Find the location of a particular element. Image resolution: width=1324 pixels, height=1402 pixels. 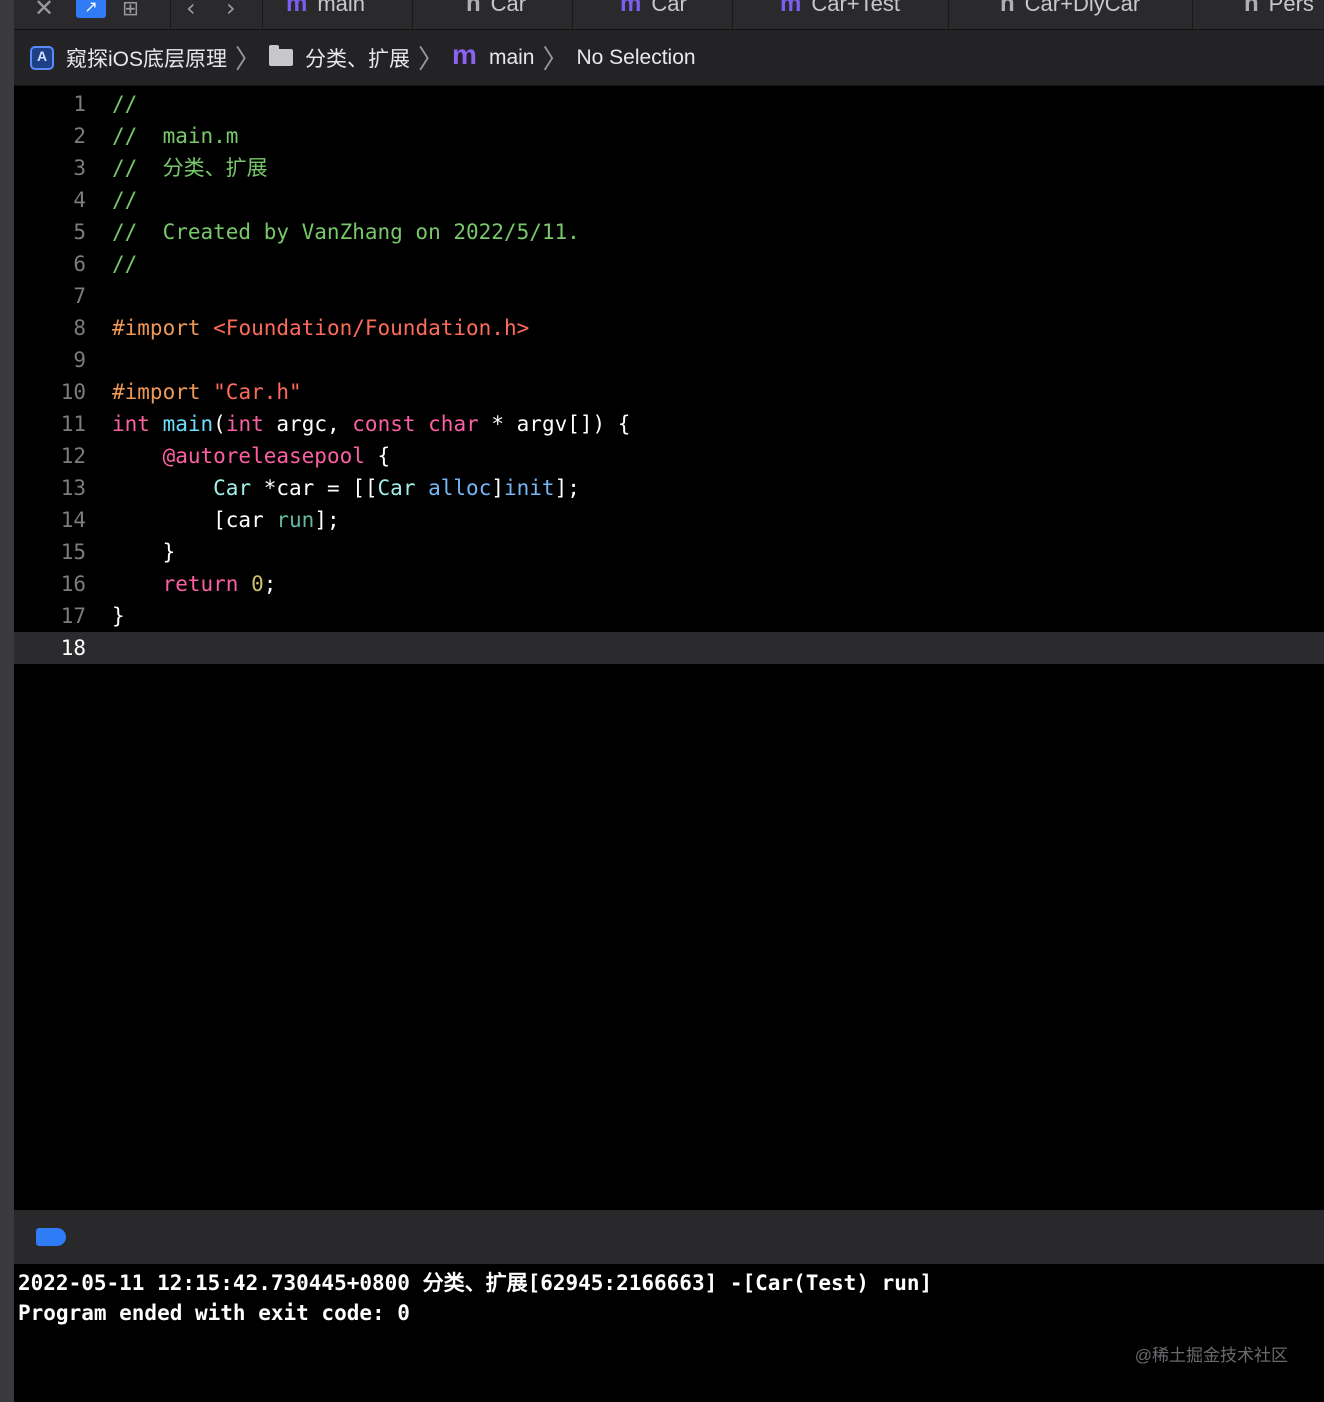

code-token: alloc is located at coordinates (460, 488).